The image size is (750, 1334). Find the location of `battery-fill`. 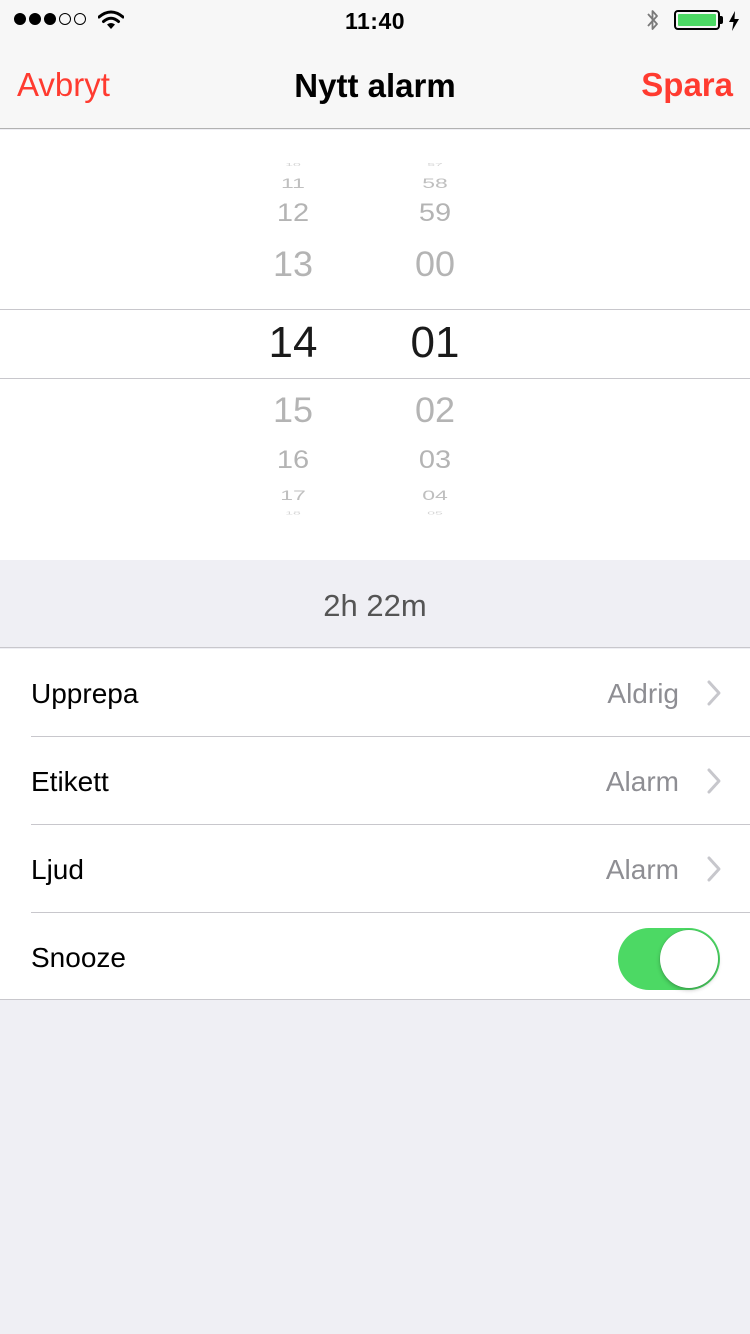

battery-fill is located at coordinates (697, 20).